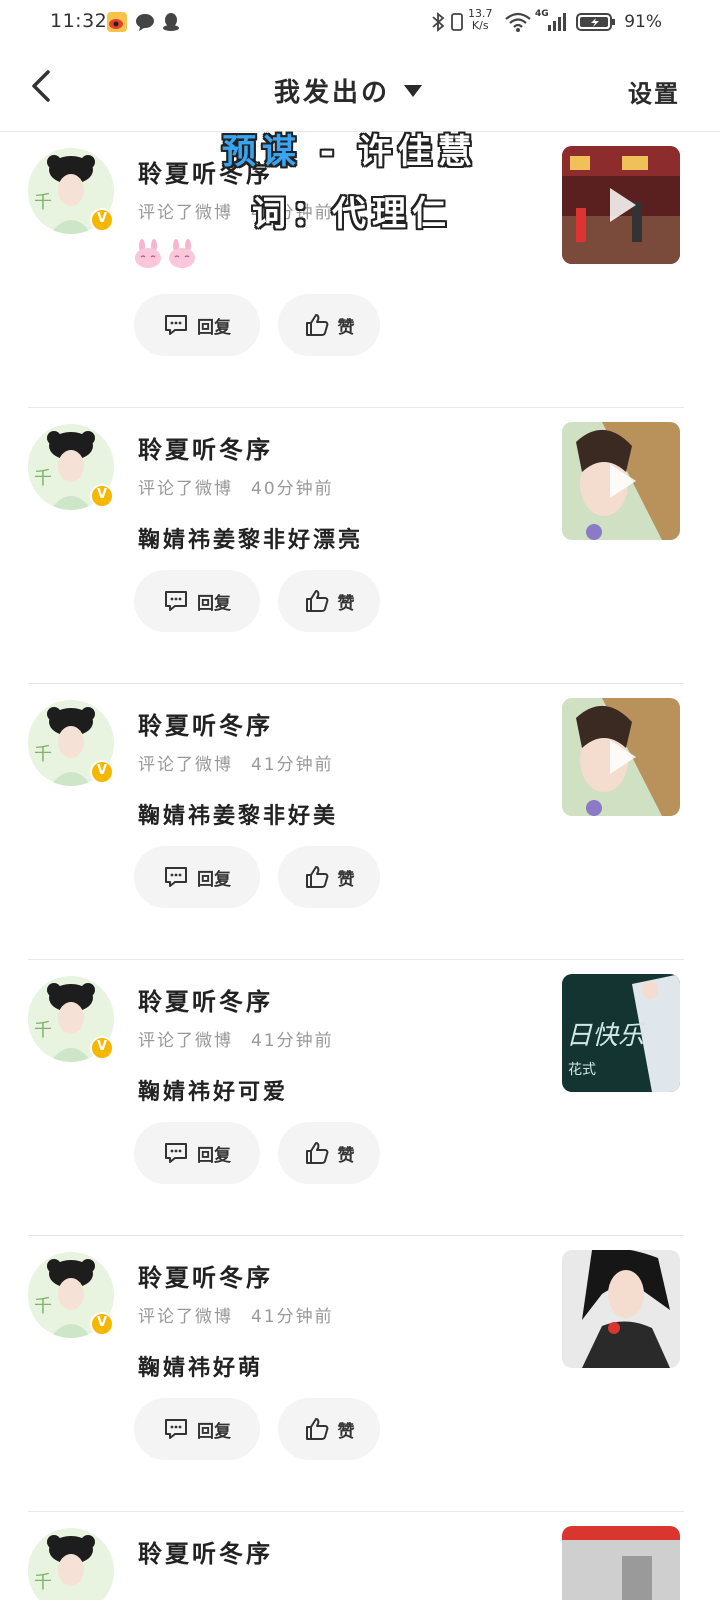  Describe the element at coordinates (332, 93) in the screenshot. I see `page-title: 我发出の` at that location.